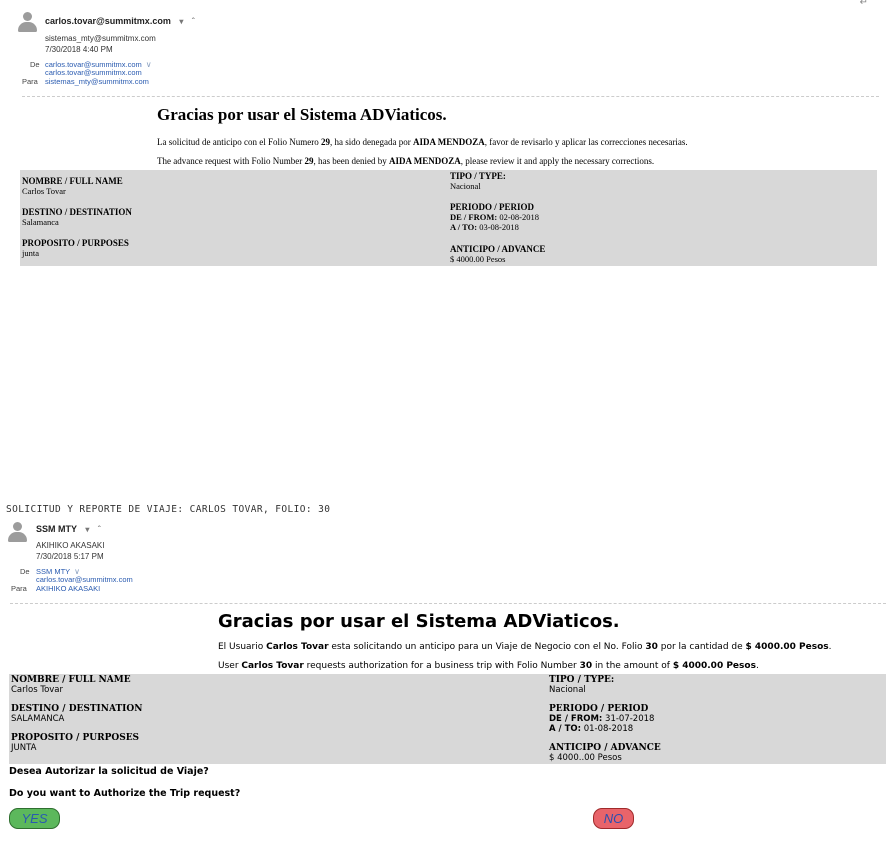 The height and width of the screenshot is (841, 888). What do you see at coordinates (605, 753) in the screenshot?
I see `field-anticipo: ANTICIPO / ADVANCE $ 4000..00 Pesos` at bounding box center [605, 753].